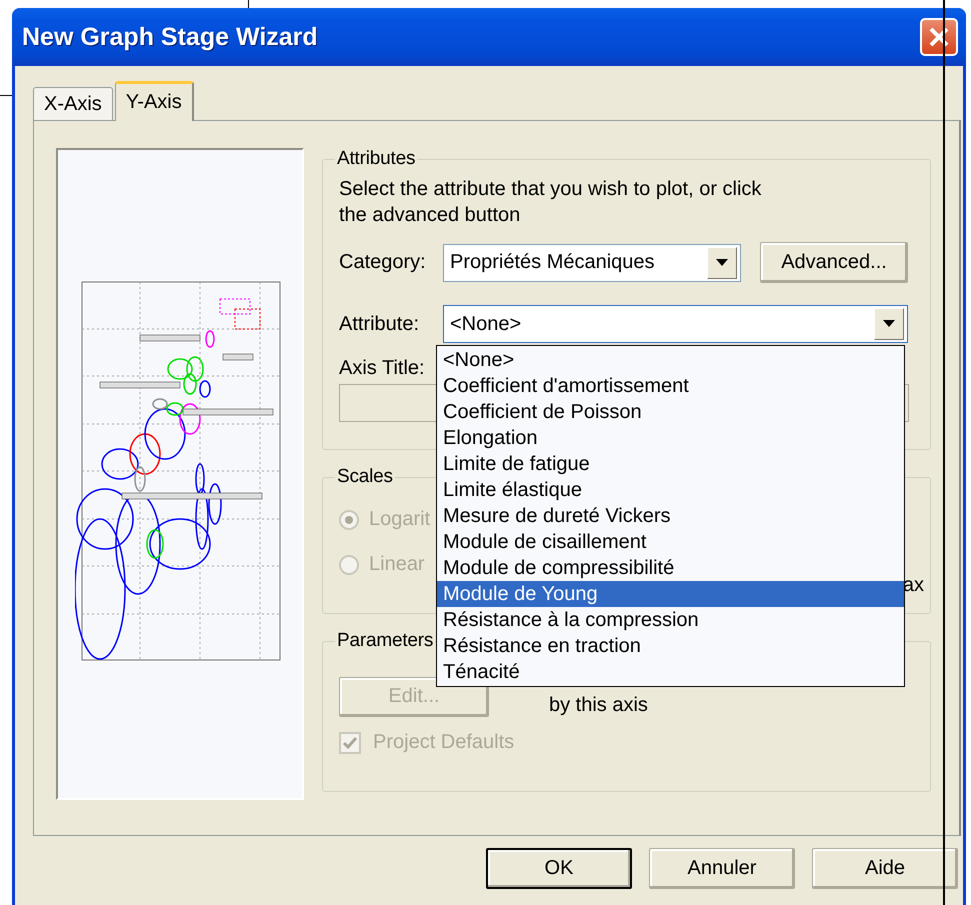 The image size is (971, 905). What do you see at coordinates (670, 360) in the screenshot?
I see `dropdown-option: <None>` at bounding box center [670, 360].